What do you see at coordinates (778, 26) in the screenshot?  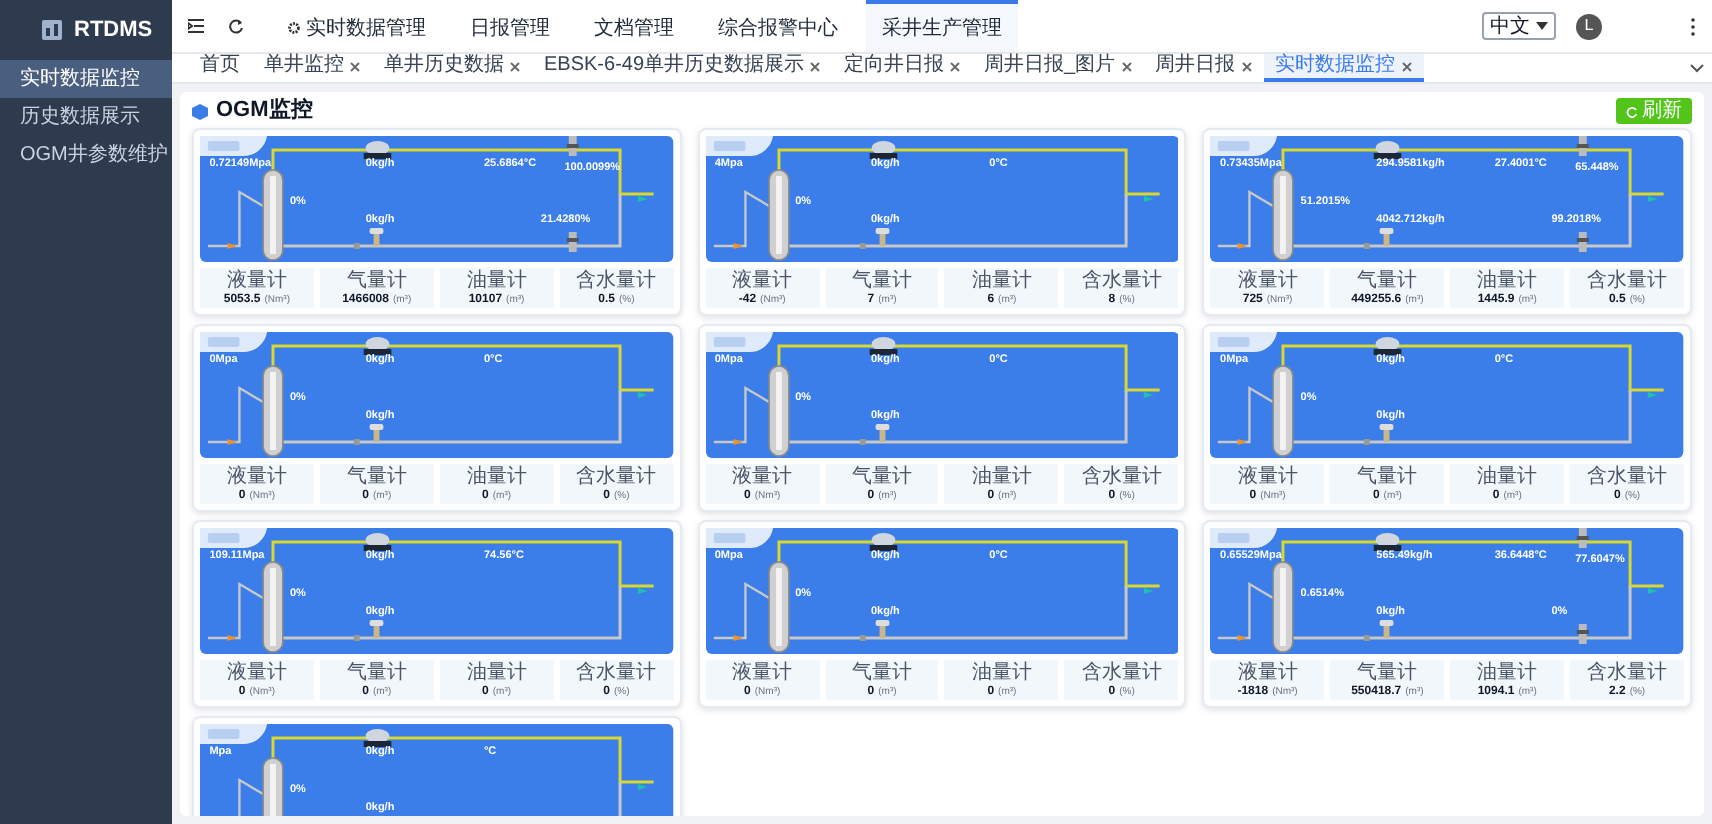 I see `nav-menu-item: 综合报警中心` at bounding box center [778, 26].